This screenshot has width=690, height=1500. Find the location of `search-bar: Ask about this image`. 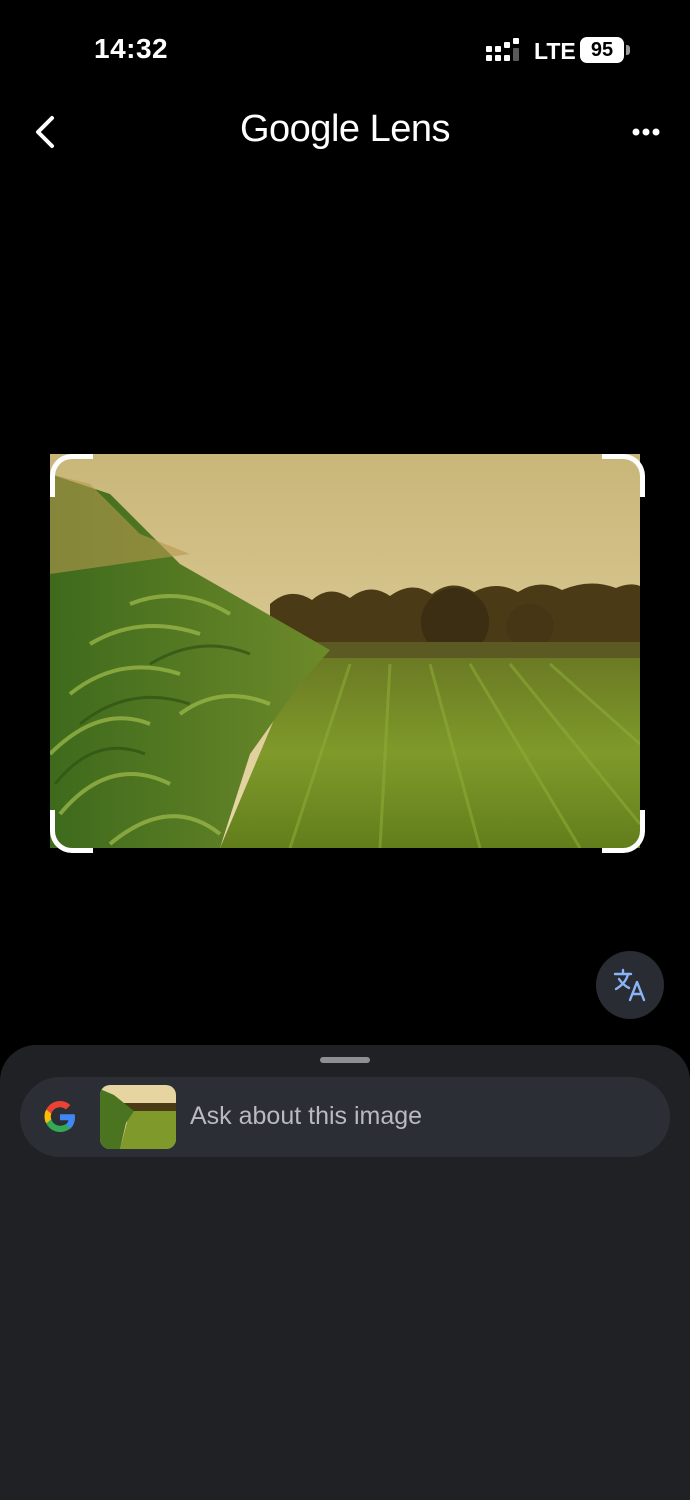

search-bar: Ask about this image is located at coordinates (345, 1117).